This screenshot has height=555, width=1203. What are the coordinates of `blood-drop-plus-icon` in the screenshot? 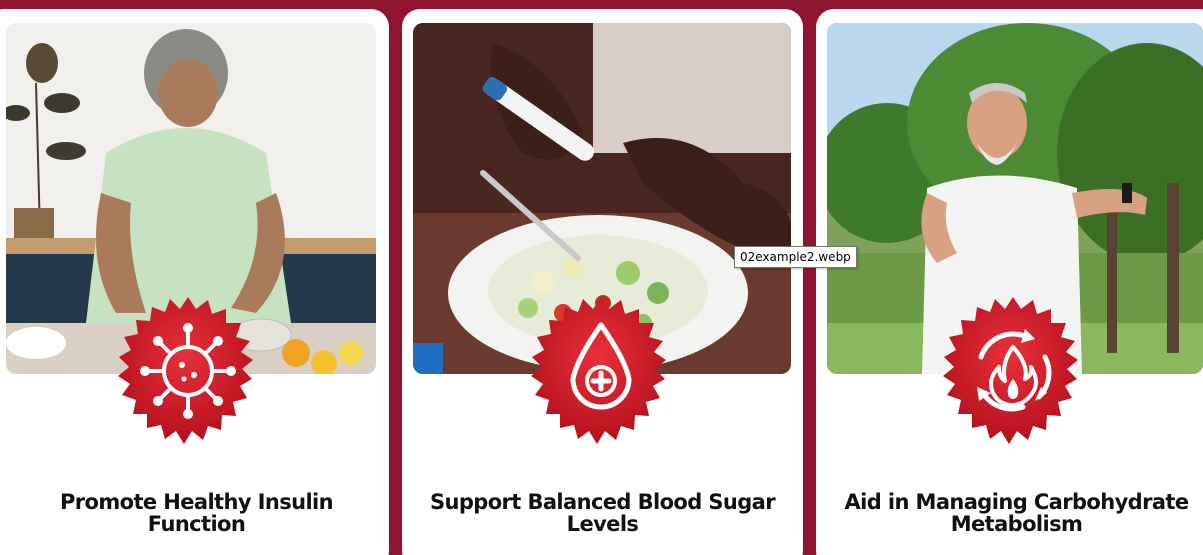 It's located at (598, 370).